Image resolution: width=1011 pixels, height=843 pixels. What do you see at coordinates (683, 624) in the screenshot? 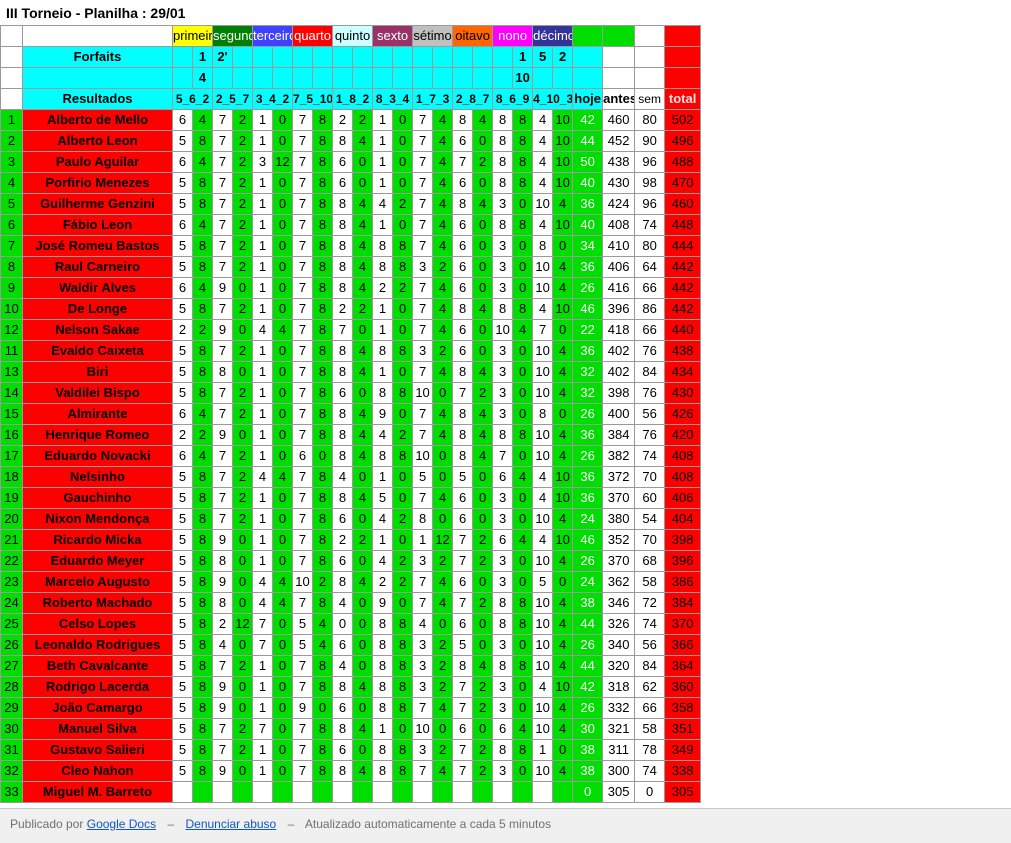
I see `total-cell: 370` at bounding box center [683, 624].